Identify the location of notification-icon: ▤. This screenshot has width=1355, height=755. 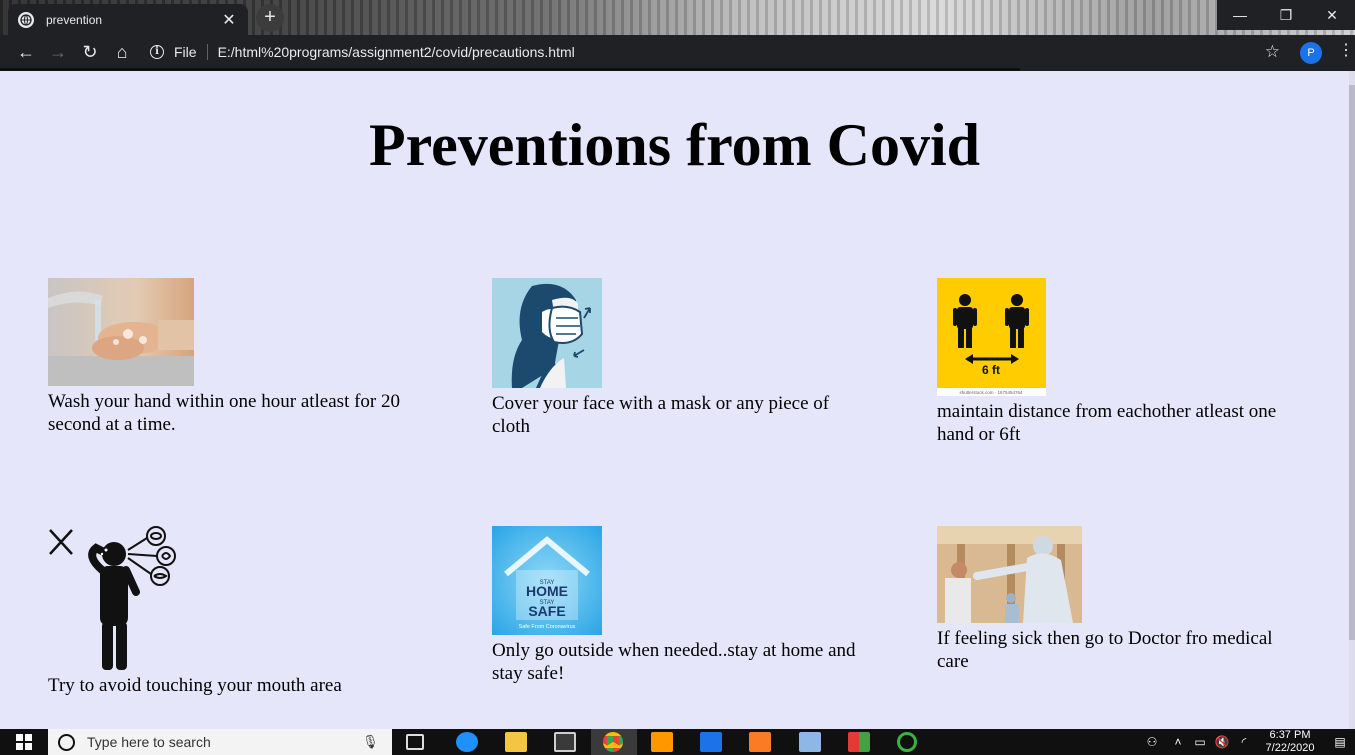
(1340, 742).